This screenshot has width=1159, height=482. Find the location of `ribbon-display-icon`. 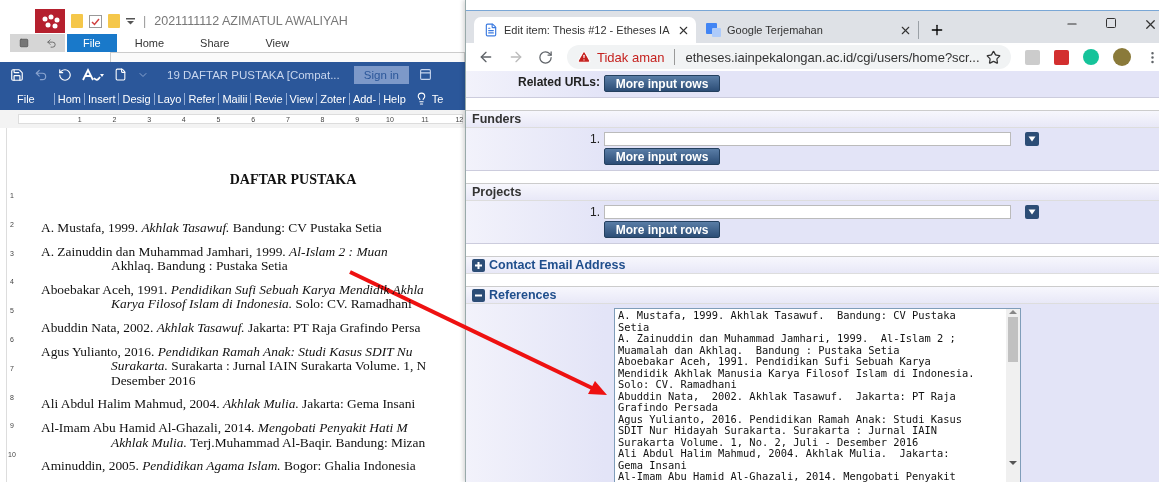

ribbon-display-icon is located at coordinates (425, 74).